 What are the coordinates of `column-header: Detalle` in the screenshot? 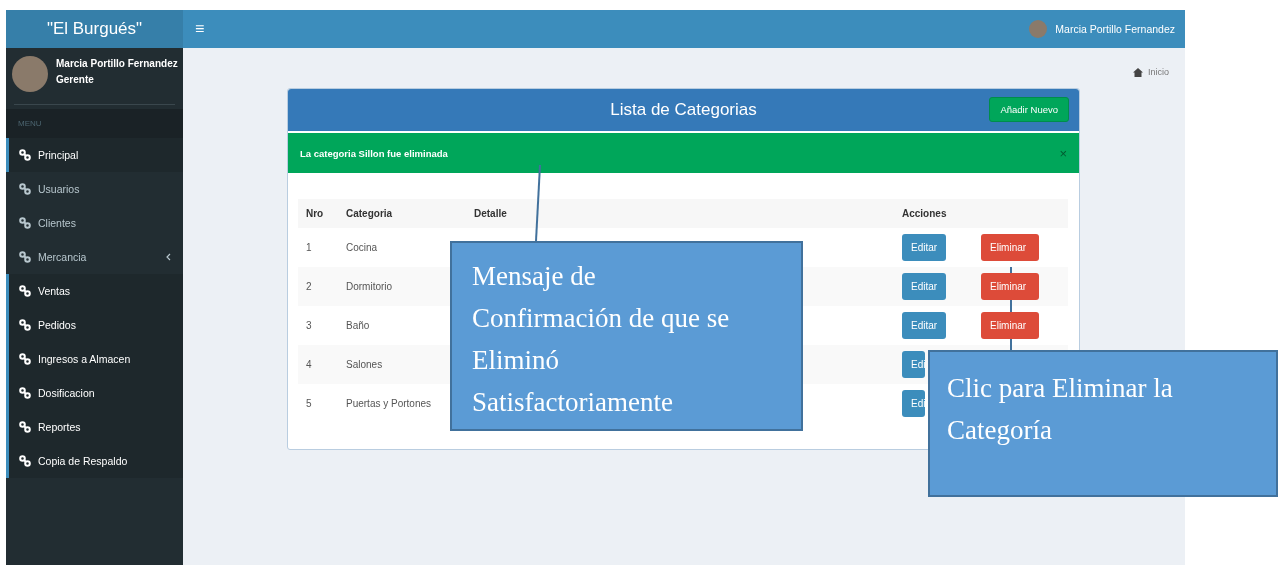 It's located at (680, 213).